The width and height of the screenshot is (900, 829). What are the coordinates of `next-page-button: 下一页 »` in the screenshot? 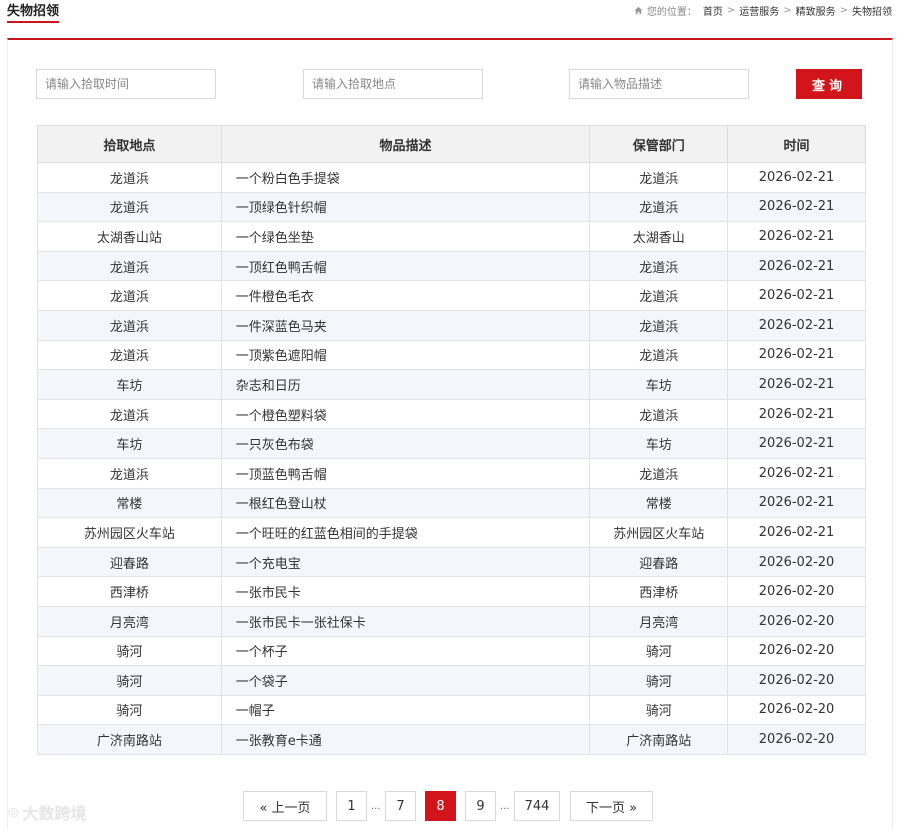 It's located at (611, 806).